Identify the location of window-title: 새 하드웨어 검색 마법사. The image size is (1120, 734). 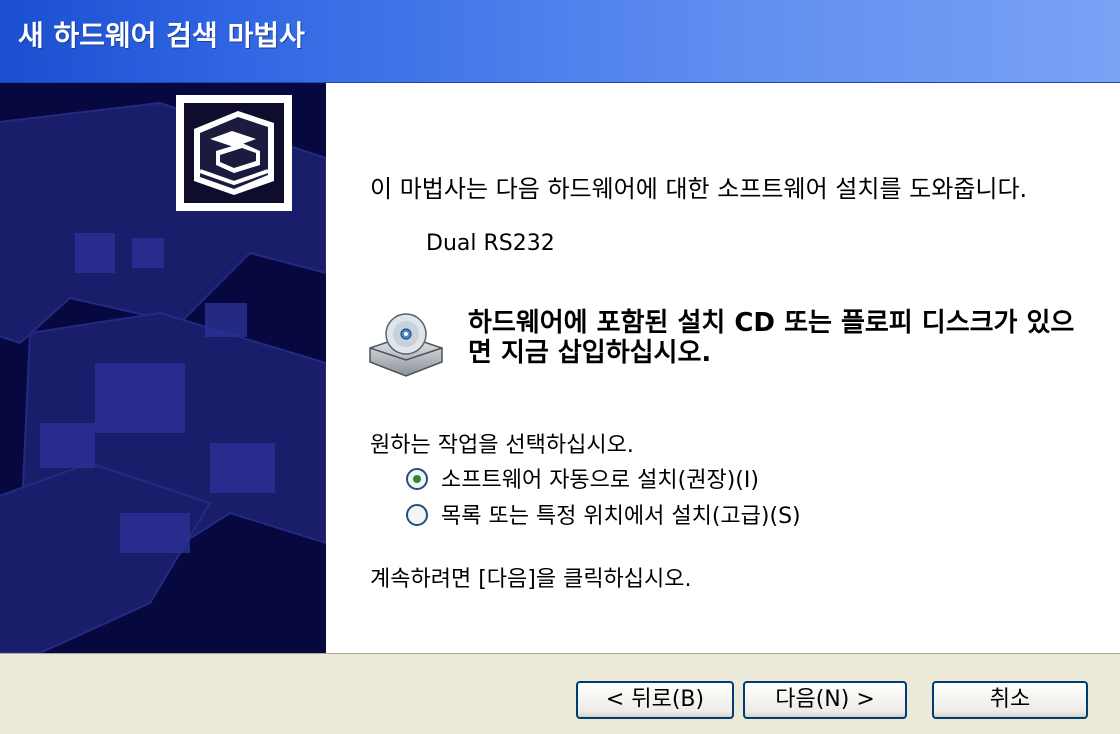
(161, 35).